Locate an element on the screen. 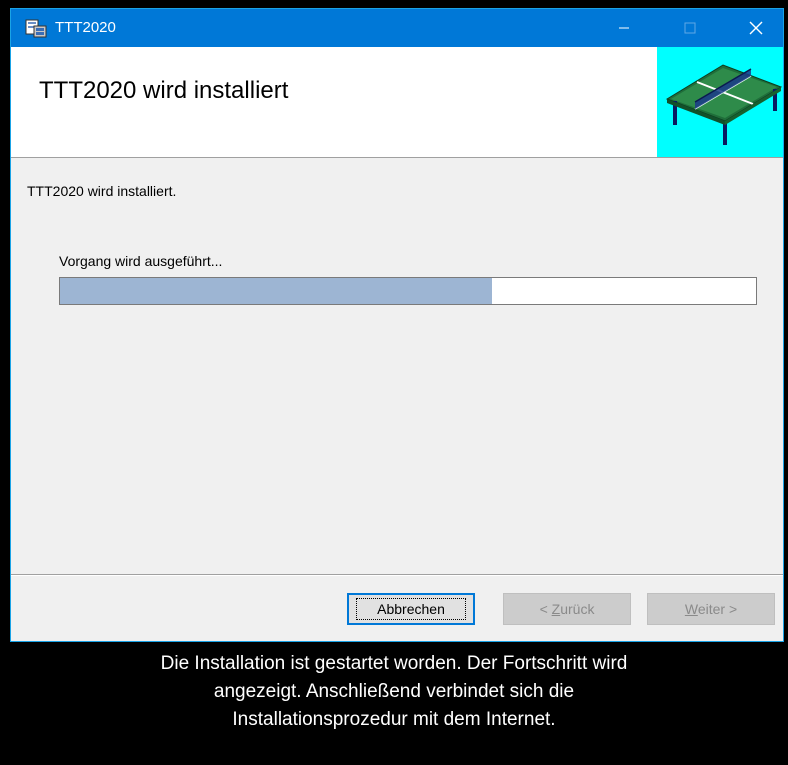 The width and height of the screenshot is (788, 765). back-button: < Zurück is located at coordinates (567, 609).